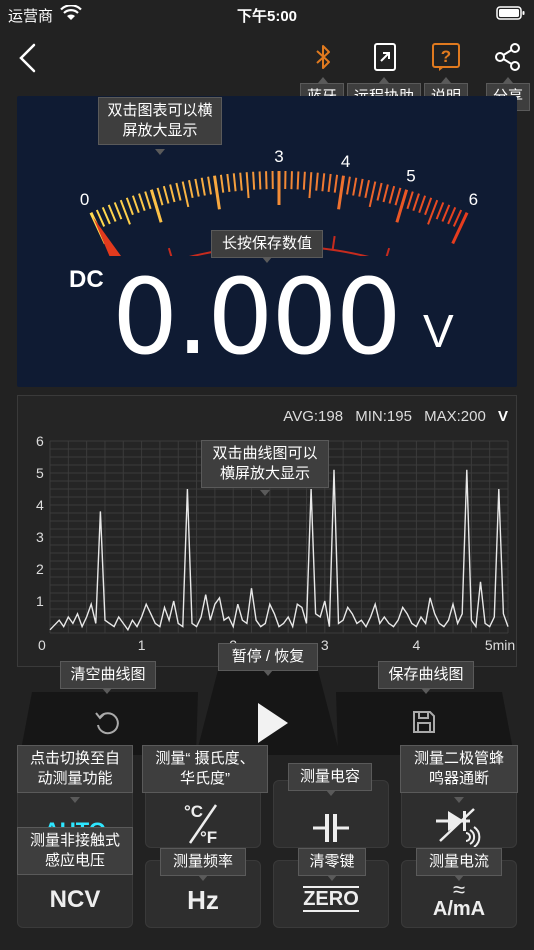 The image size is (534, 950). What do you see at coordinates (40, 505) in the screenshot?
I see `y-tick-label: 4` at bounding box center [40, 505].